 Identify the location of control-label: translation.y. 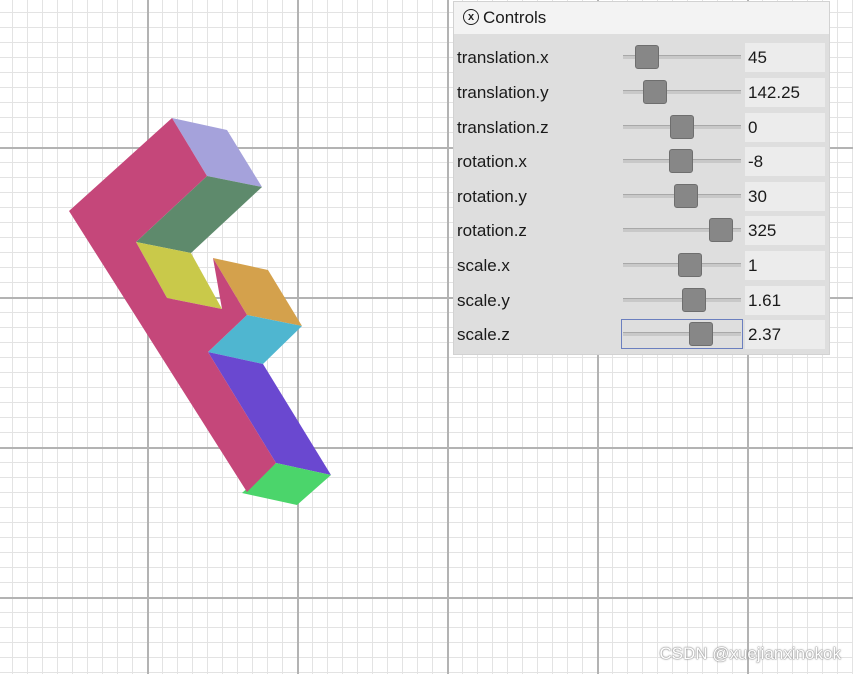
(503, 92).